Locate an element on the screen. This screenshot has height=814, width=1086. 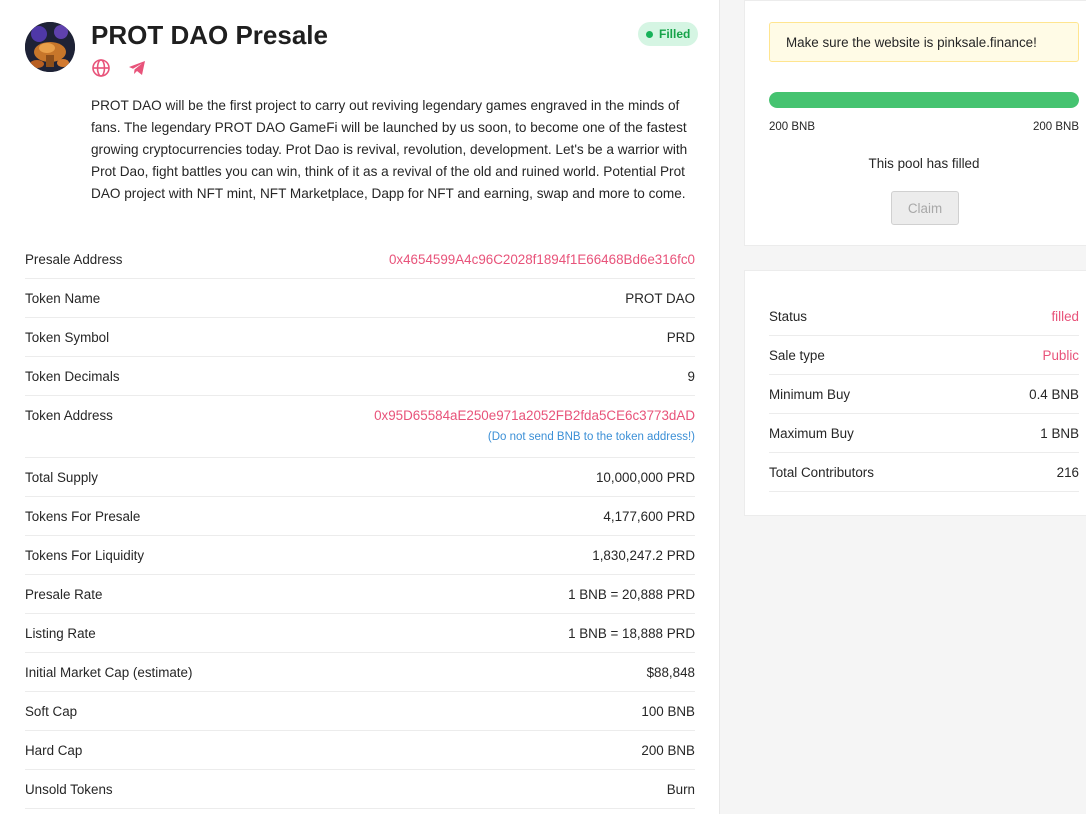
status-badge-label: Filled is located at coordinates (675, 34).